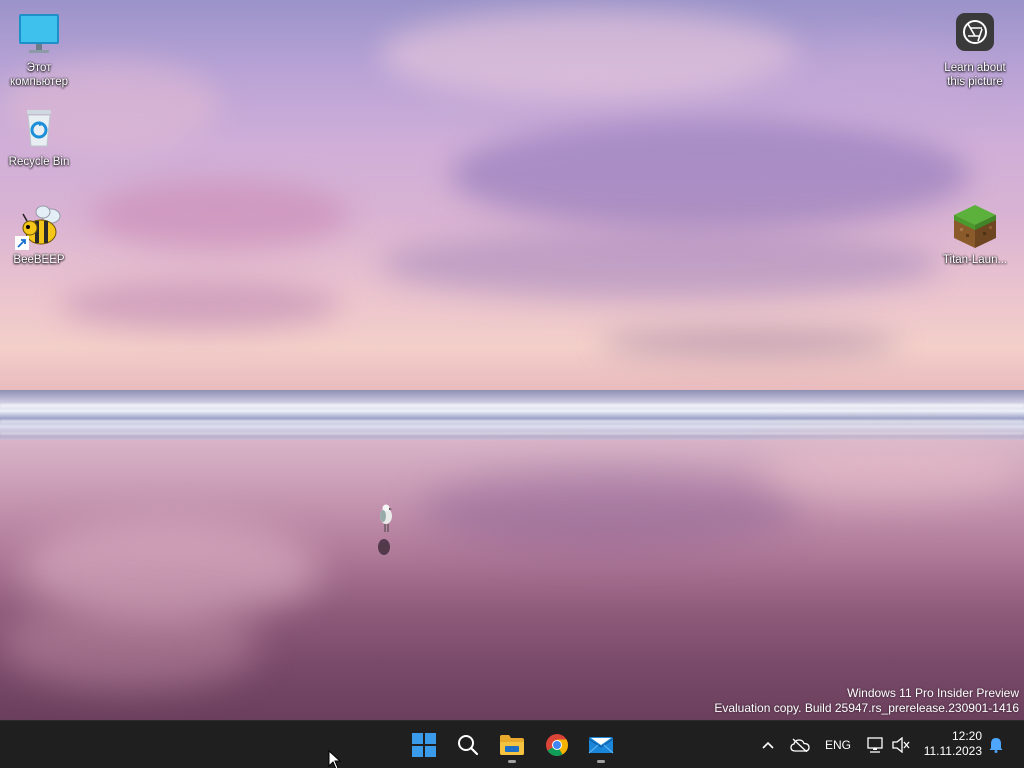 The image size is (1024, 768). I want to click on clock-date: 11.11.2023, so click(952, 751).